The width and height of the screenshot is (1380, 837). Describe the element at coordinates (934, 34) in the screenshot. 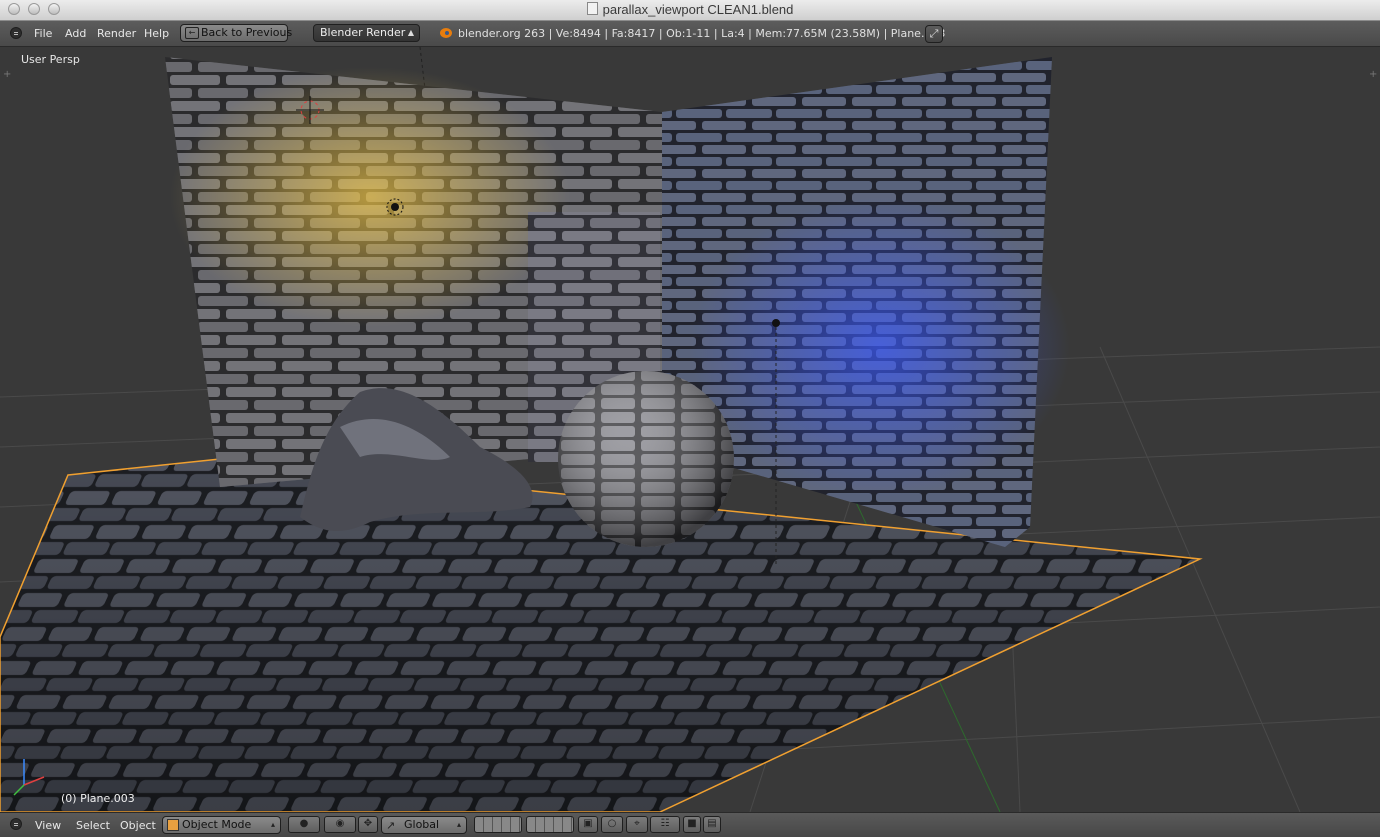

I see `fullscreen-icon: ⤢` at that location.